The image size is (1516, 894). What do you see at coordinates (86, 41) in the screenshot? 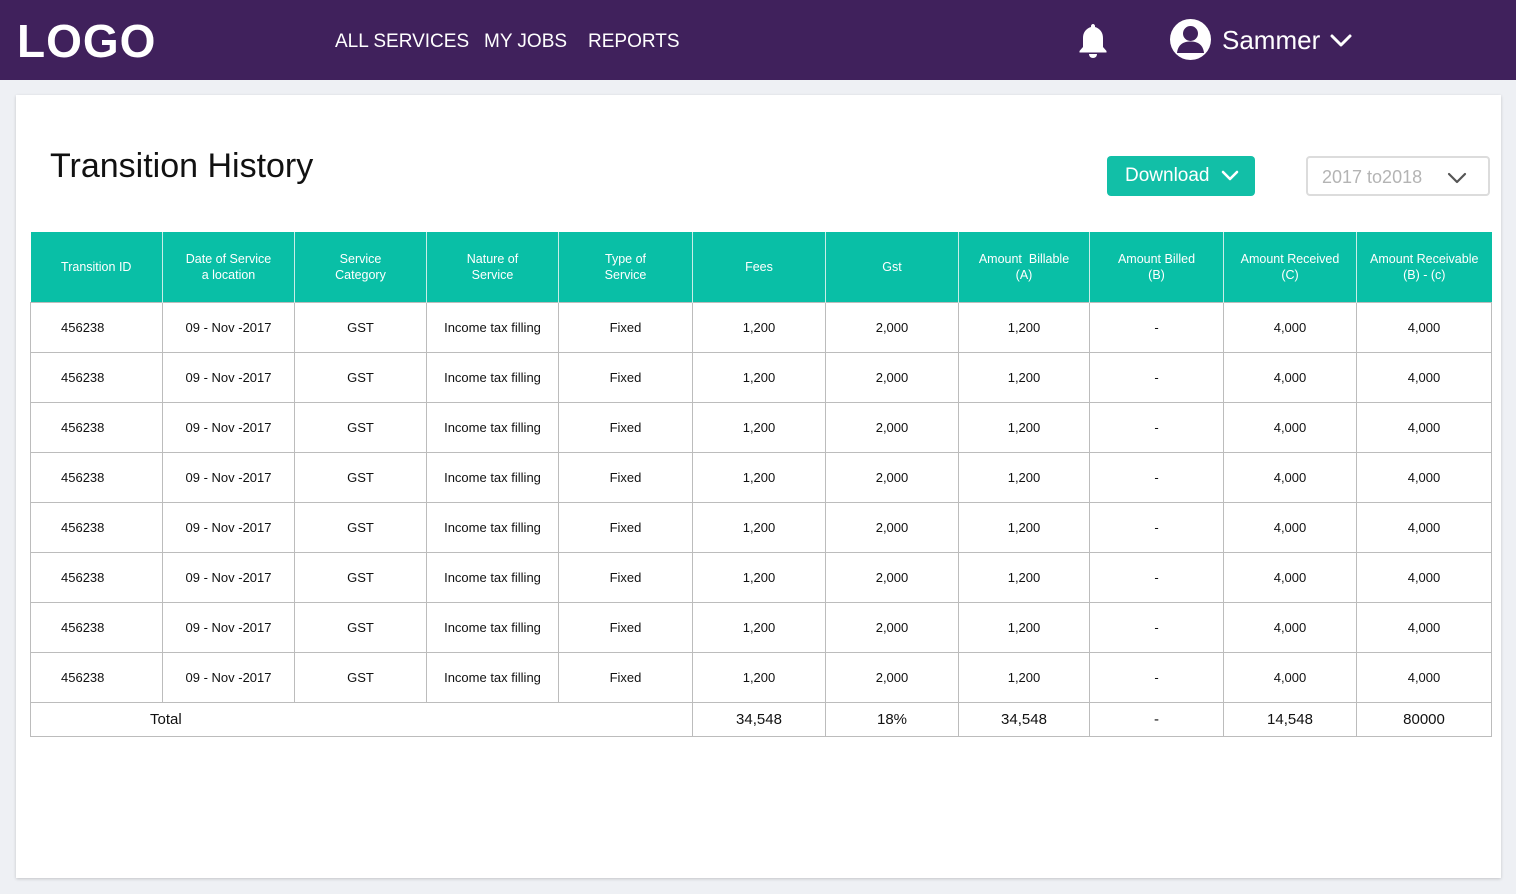
I see `logo: LOGO` at bounding box center [86, 41].